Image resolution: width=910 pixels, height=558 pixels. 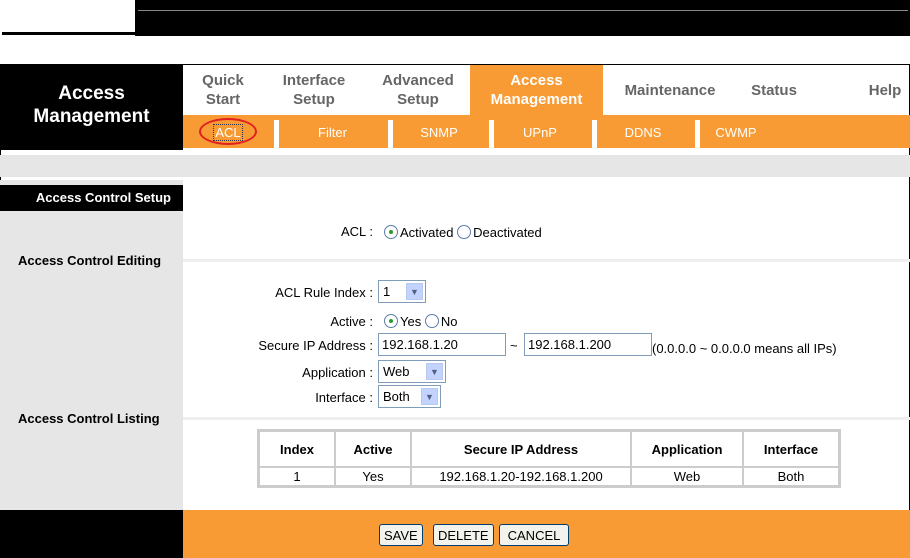 I want to click on tab-label: Advanced, so click(x=418, y=80).